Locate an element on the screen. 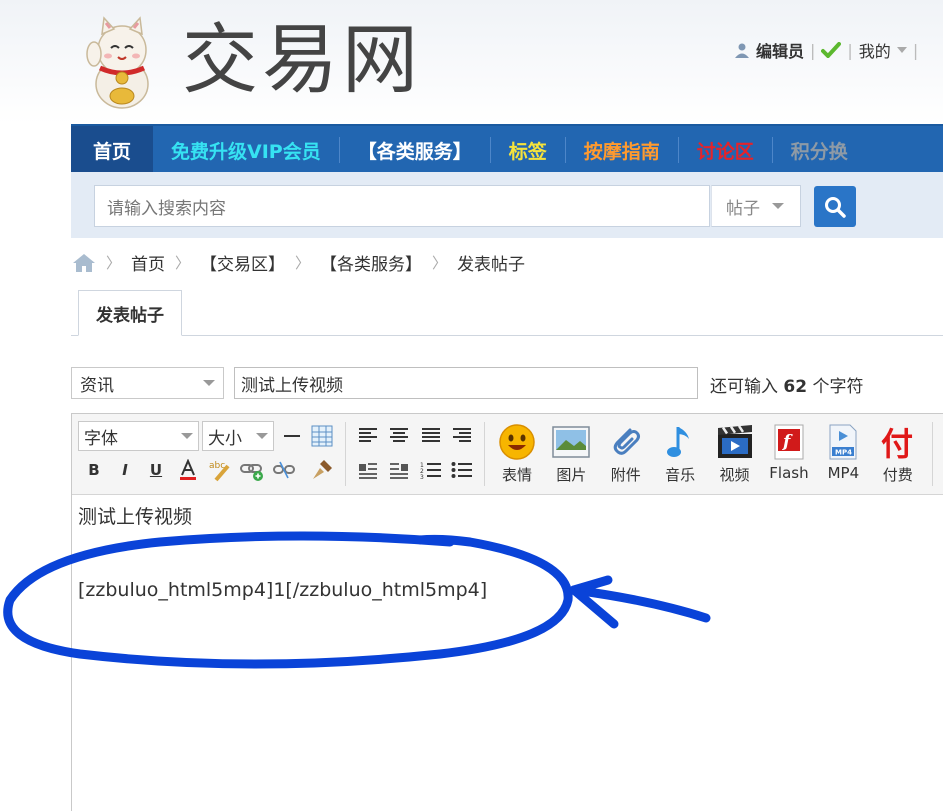 This screenshot has width=943, height=811. align-center-icon is located at coordinates (399, 436).